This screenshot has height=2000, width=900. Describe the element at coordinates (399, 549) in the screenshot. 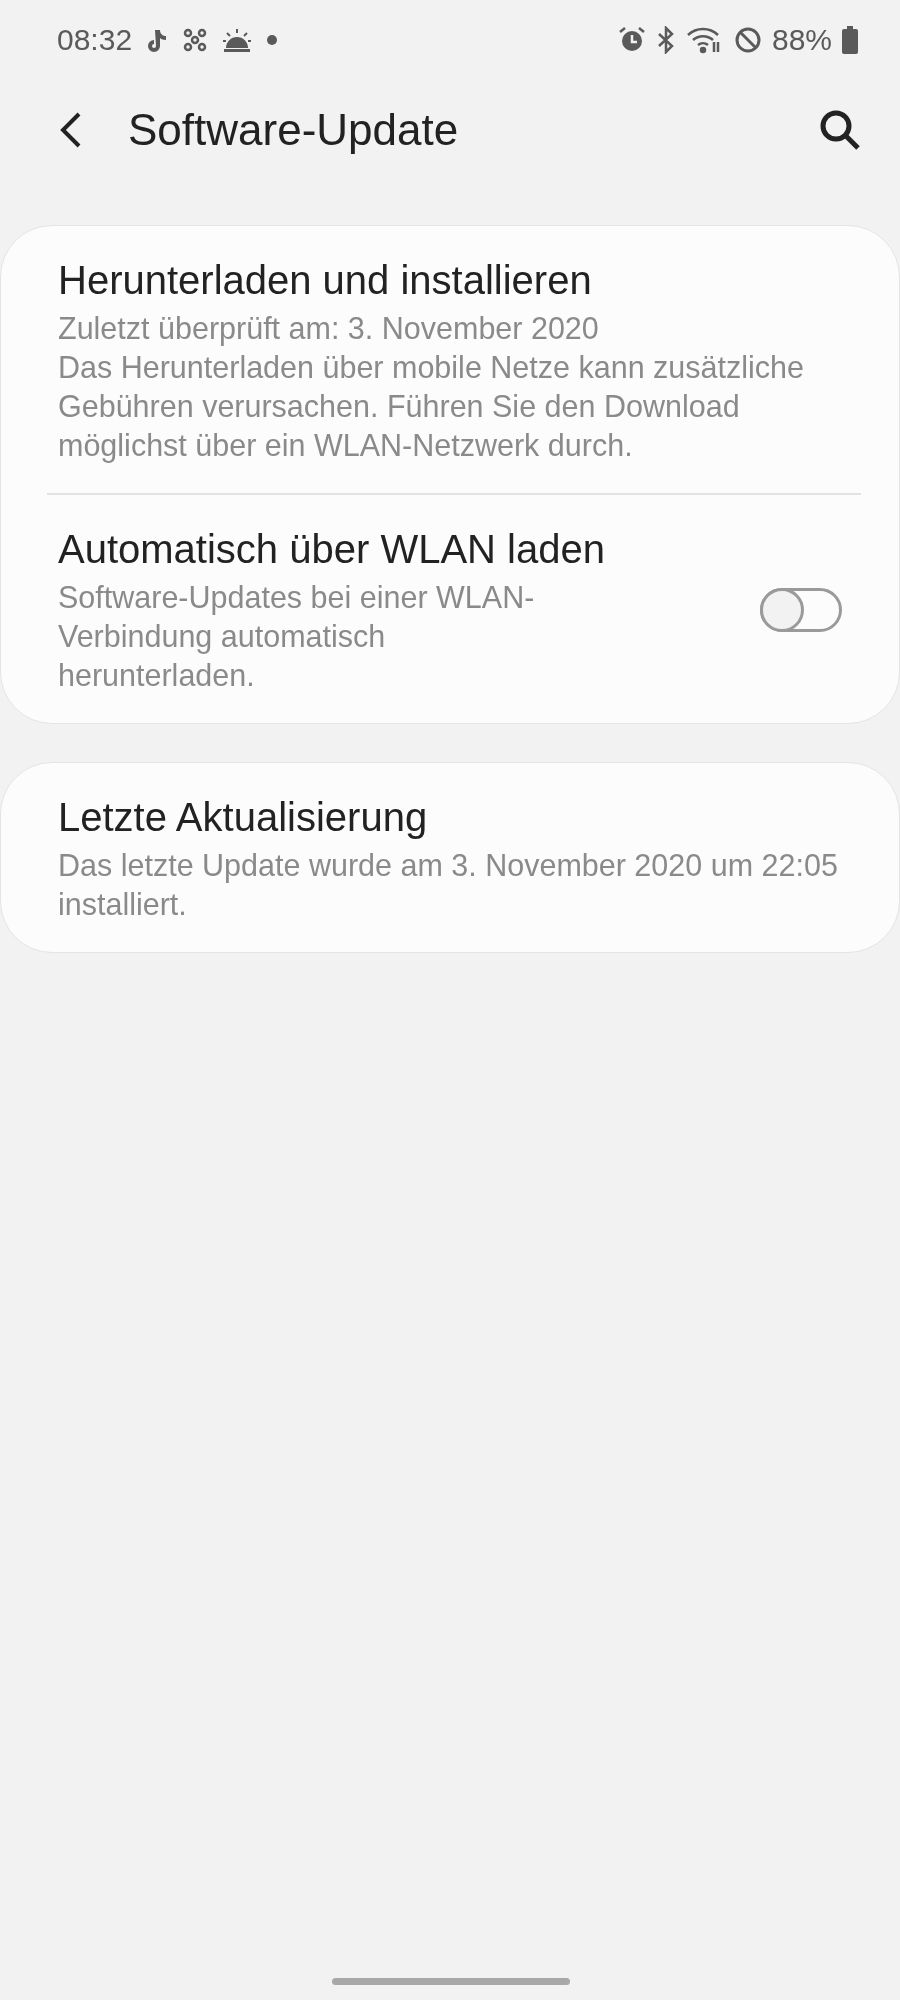

I see `setting-title: Automatisch über WLAN laden` at that location.